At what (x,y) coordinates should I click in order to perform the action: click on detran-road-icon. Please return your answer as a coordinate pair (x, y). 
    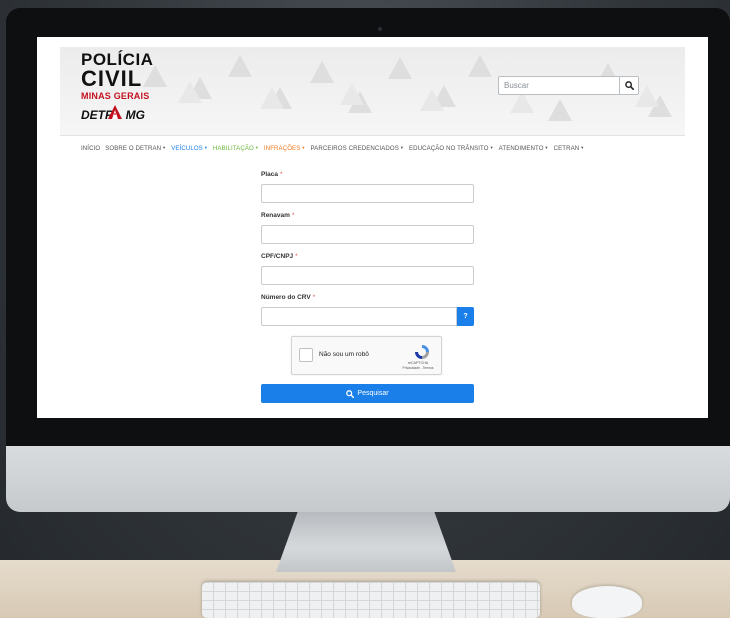
    Looking at the image, I should click on (115, 112).